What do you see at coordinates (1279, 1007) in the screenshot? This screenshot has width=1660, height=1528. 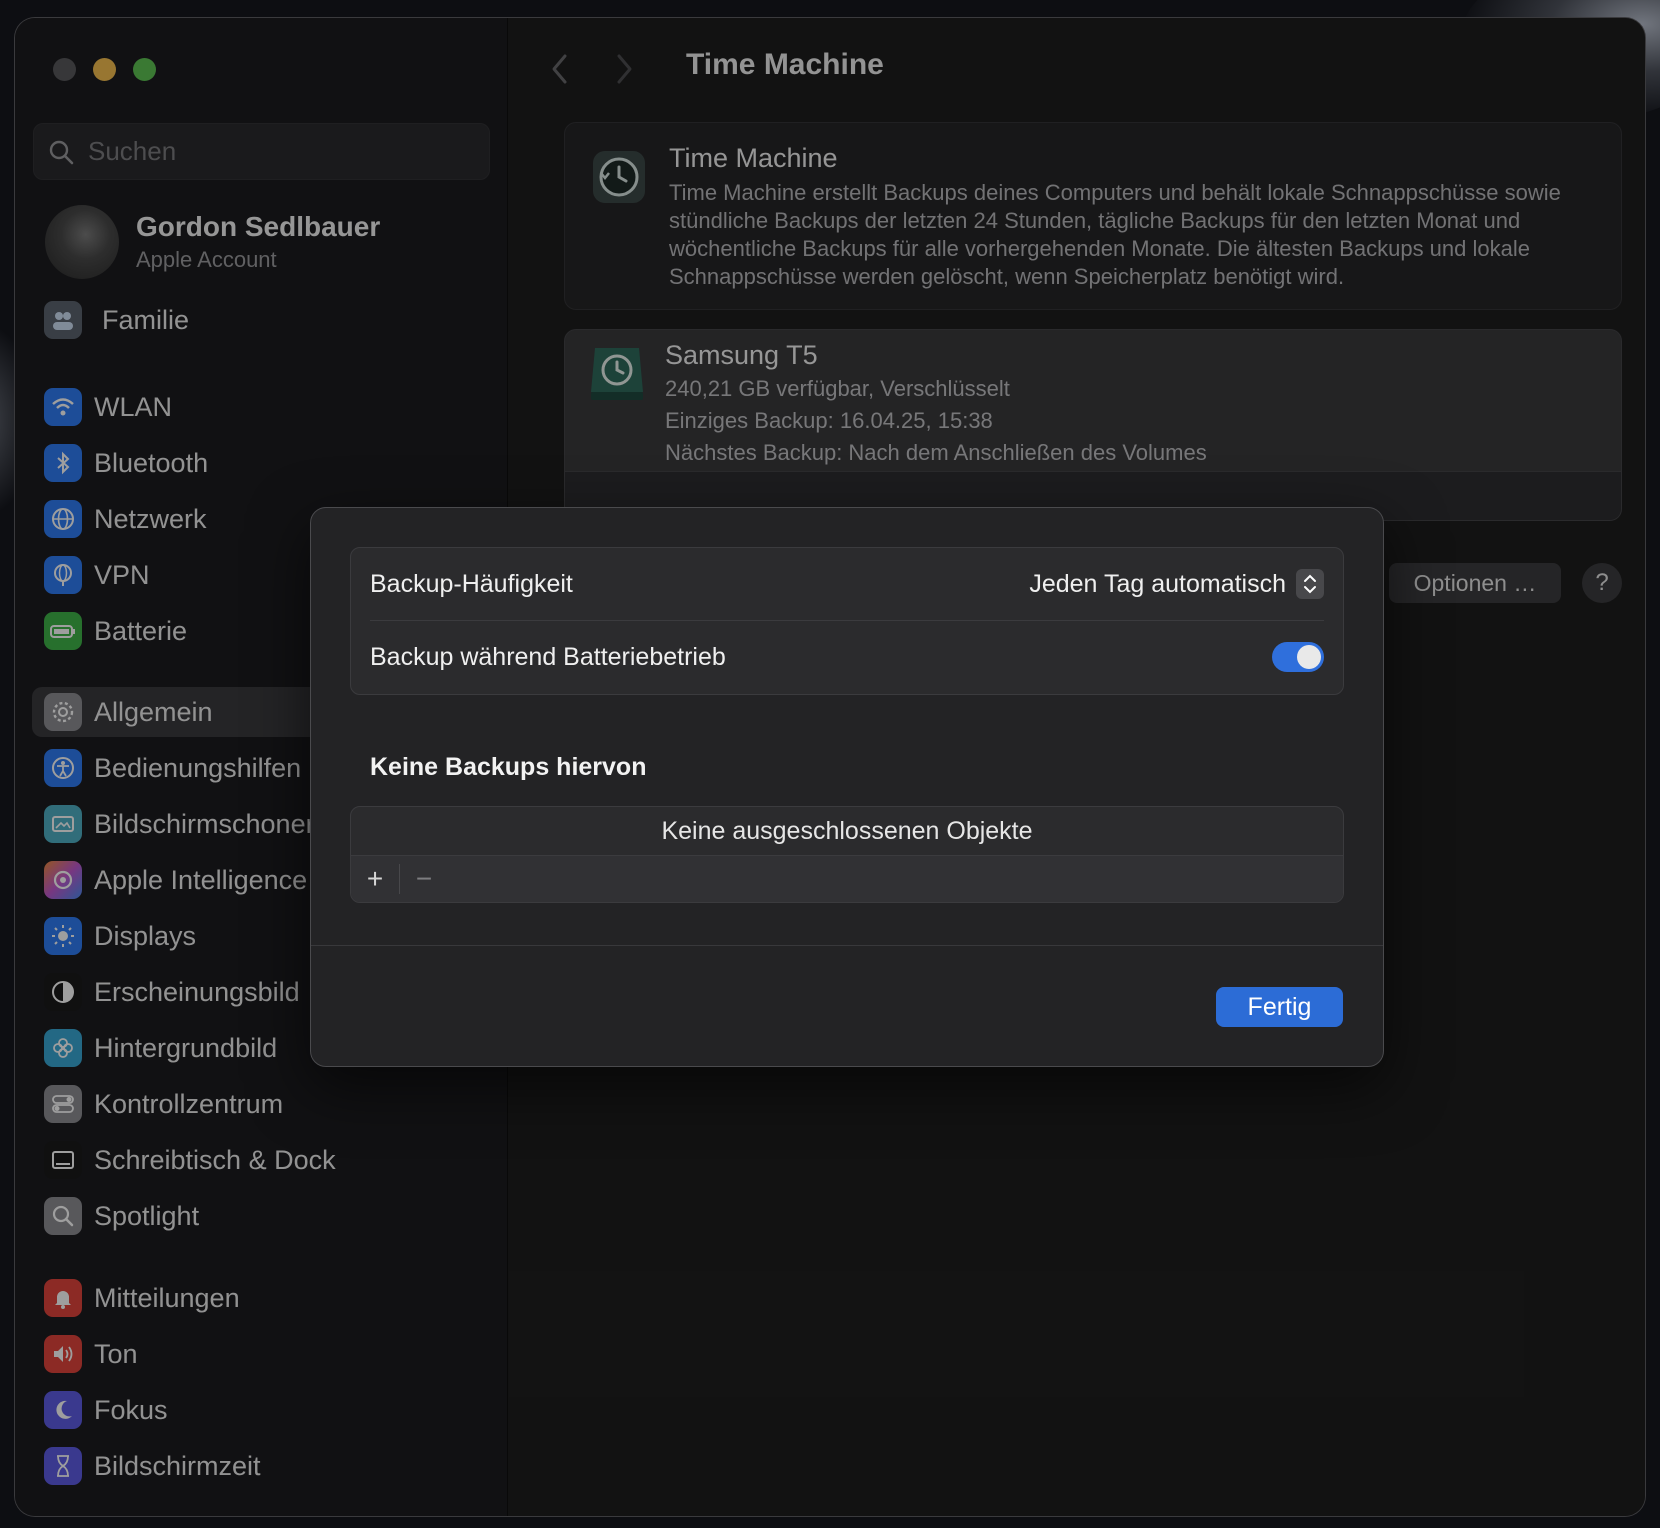 I see `done-button: Fertig` at bounding box center [1279, 1007].